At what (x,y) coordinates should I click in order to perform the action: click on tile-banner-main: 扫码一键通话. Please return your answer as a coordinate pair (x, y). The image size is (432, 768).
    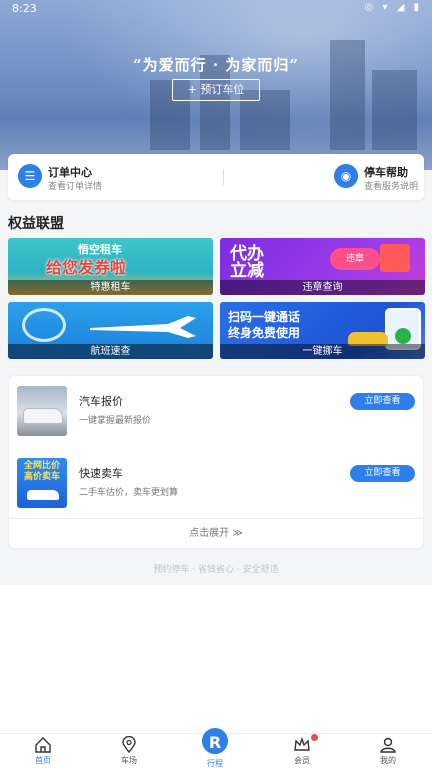
    Looking at the image, I should click on (264, 317).